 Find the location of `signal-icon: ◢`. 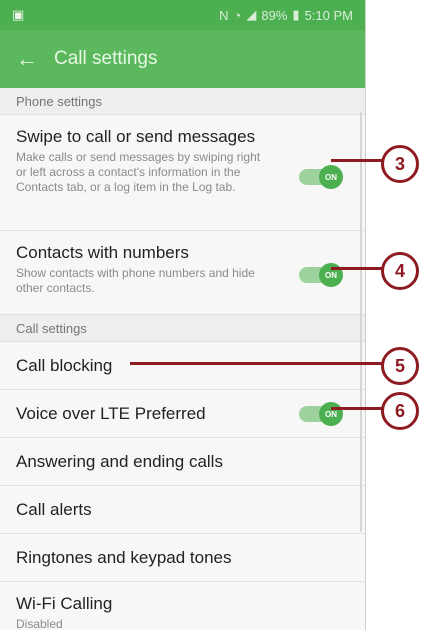

signal-icon: ◢ is located at coordinates (251, 14).